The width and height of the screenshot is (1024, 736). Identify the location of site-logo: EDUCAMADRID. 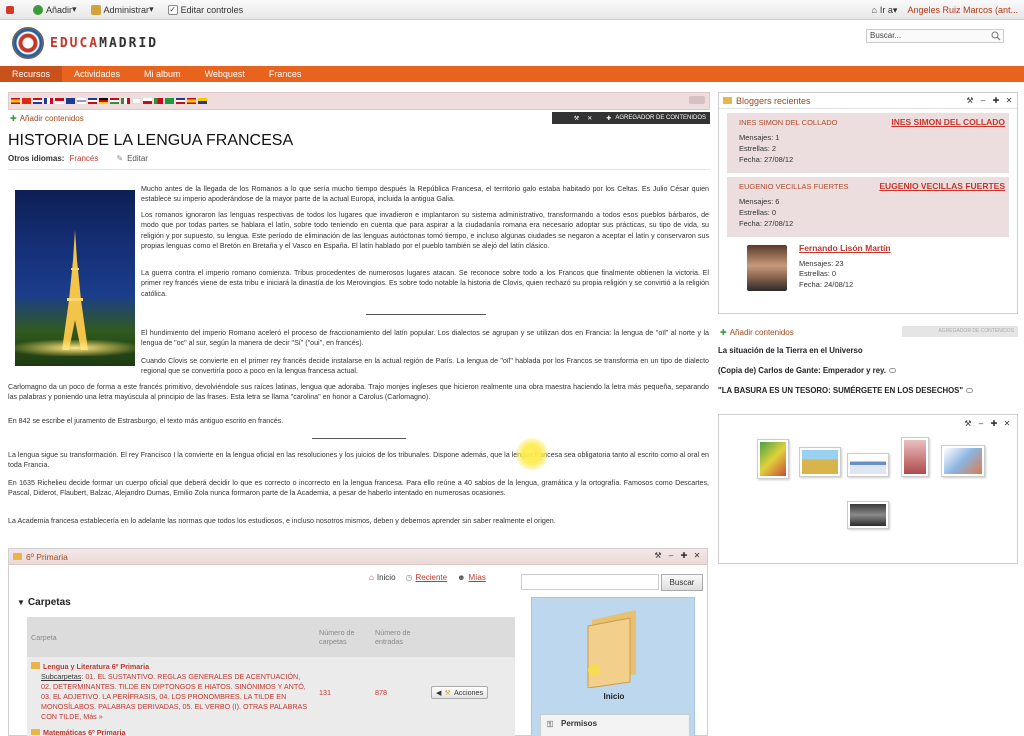
(85, 43).